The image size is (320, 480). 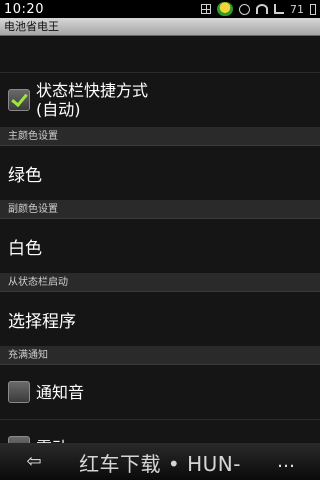 I want to click on status-icons: 71, so click(x=258, y=9).